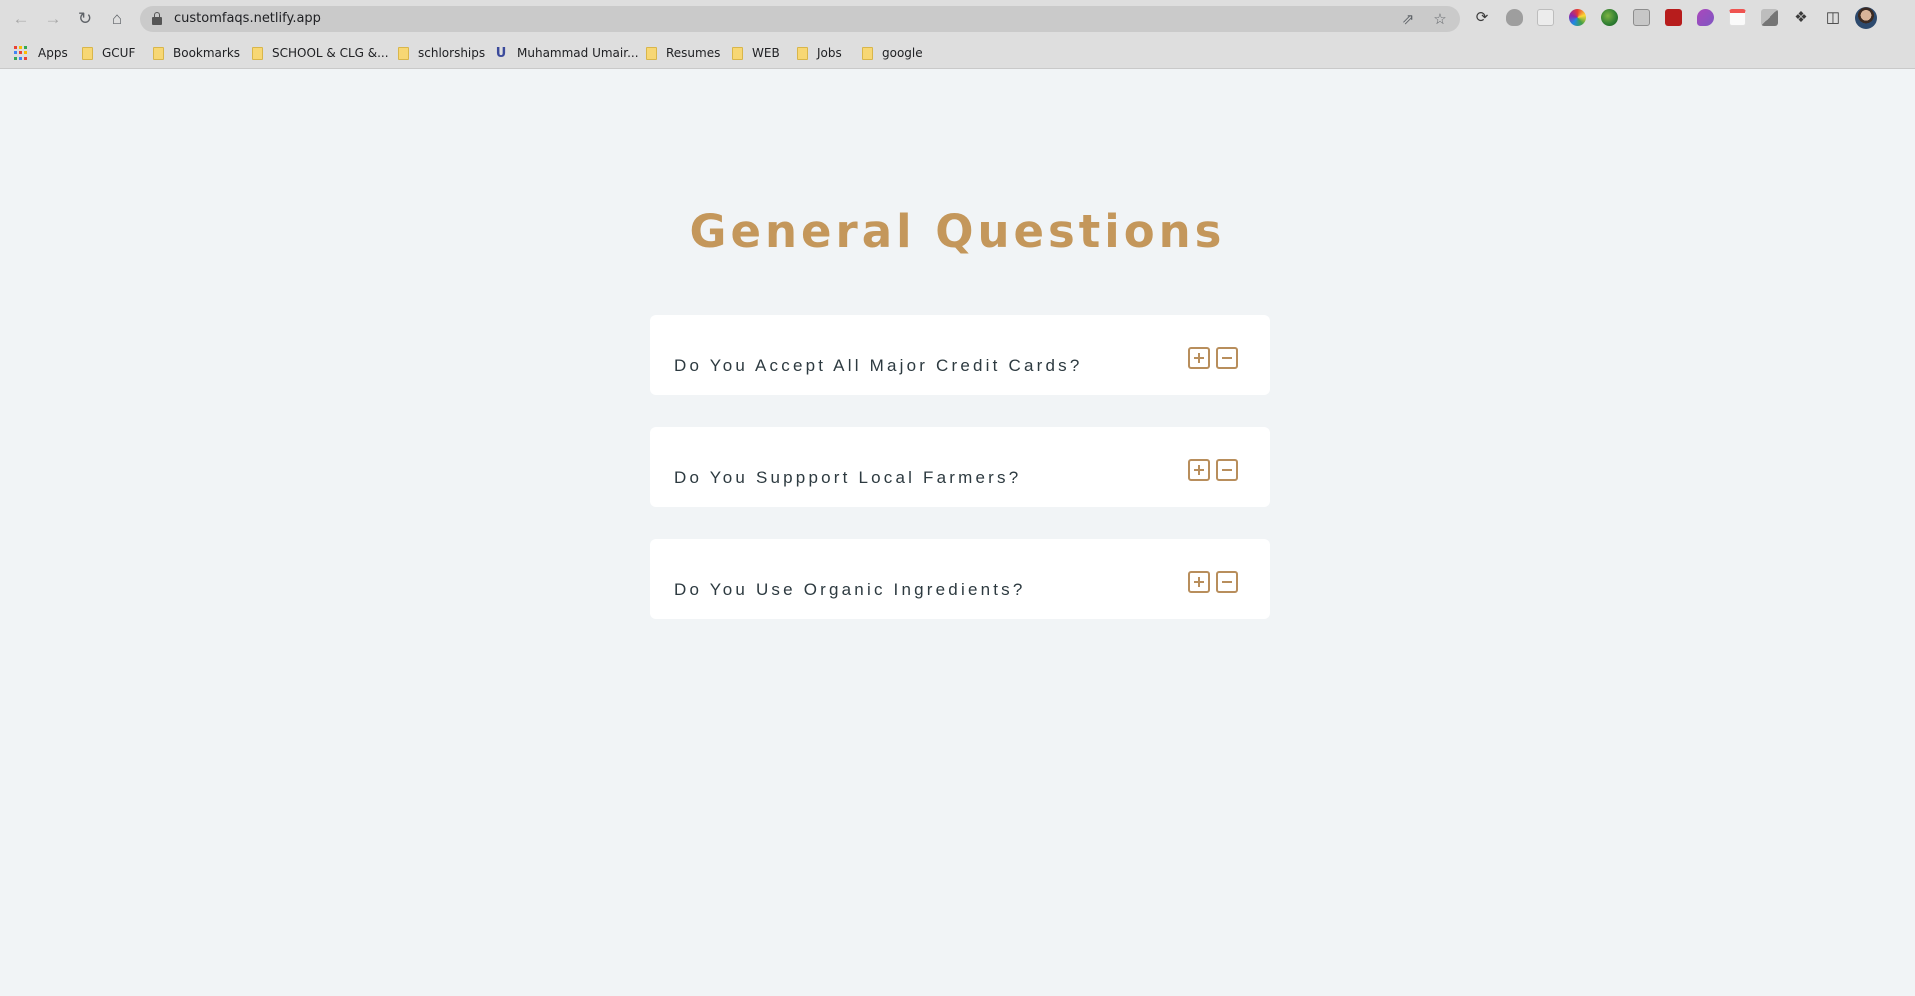  What do you see at coordinates (1673, 17) in the screenshot?
I see `wappalyzer-extension-icon` at bounding box center [1673, 17].